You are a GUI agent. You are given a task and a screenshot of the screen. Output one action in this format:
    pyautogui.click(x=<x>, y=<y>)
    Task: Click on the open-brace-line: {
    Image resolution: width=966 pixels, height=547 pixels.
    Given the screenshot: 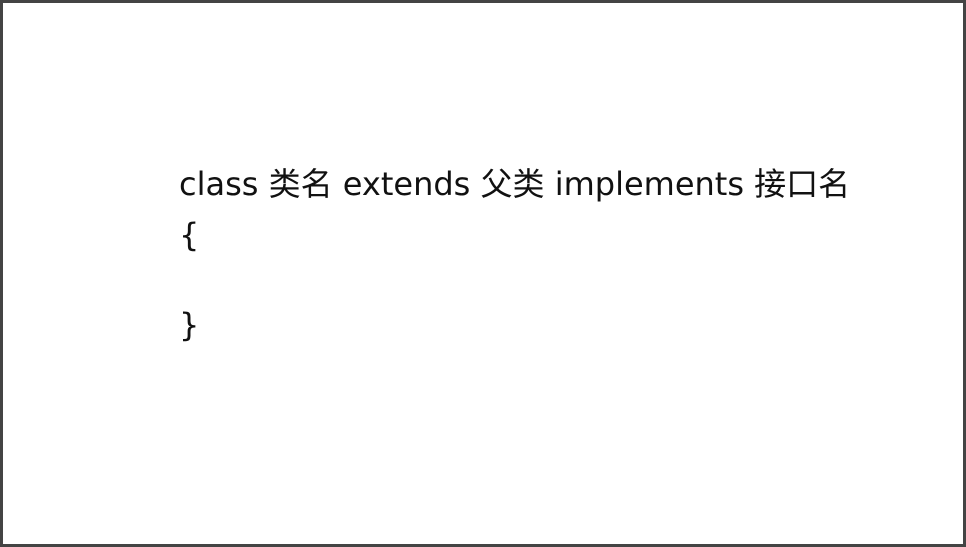 What is the action you would take?
    pyautogui.click(x=189, y=235)
    